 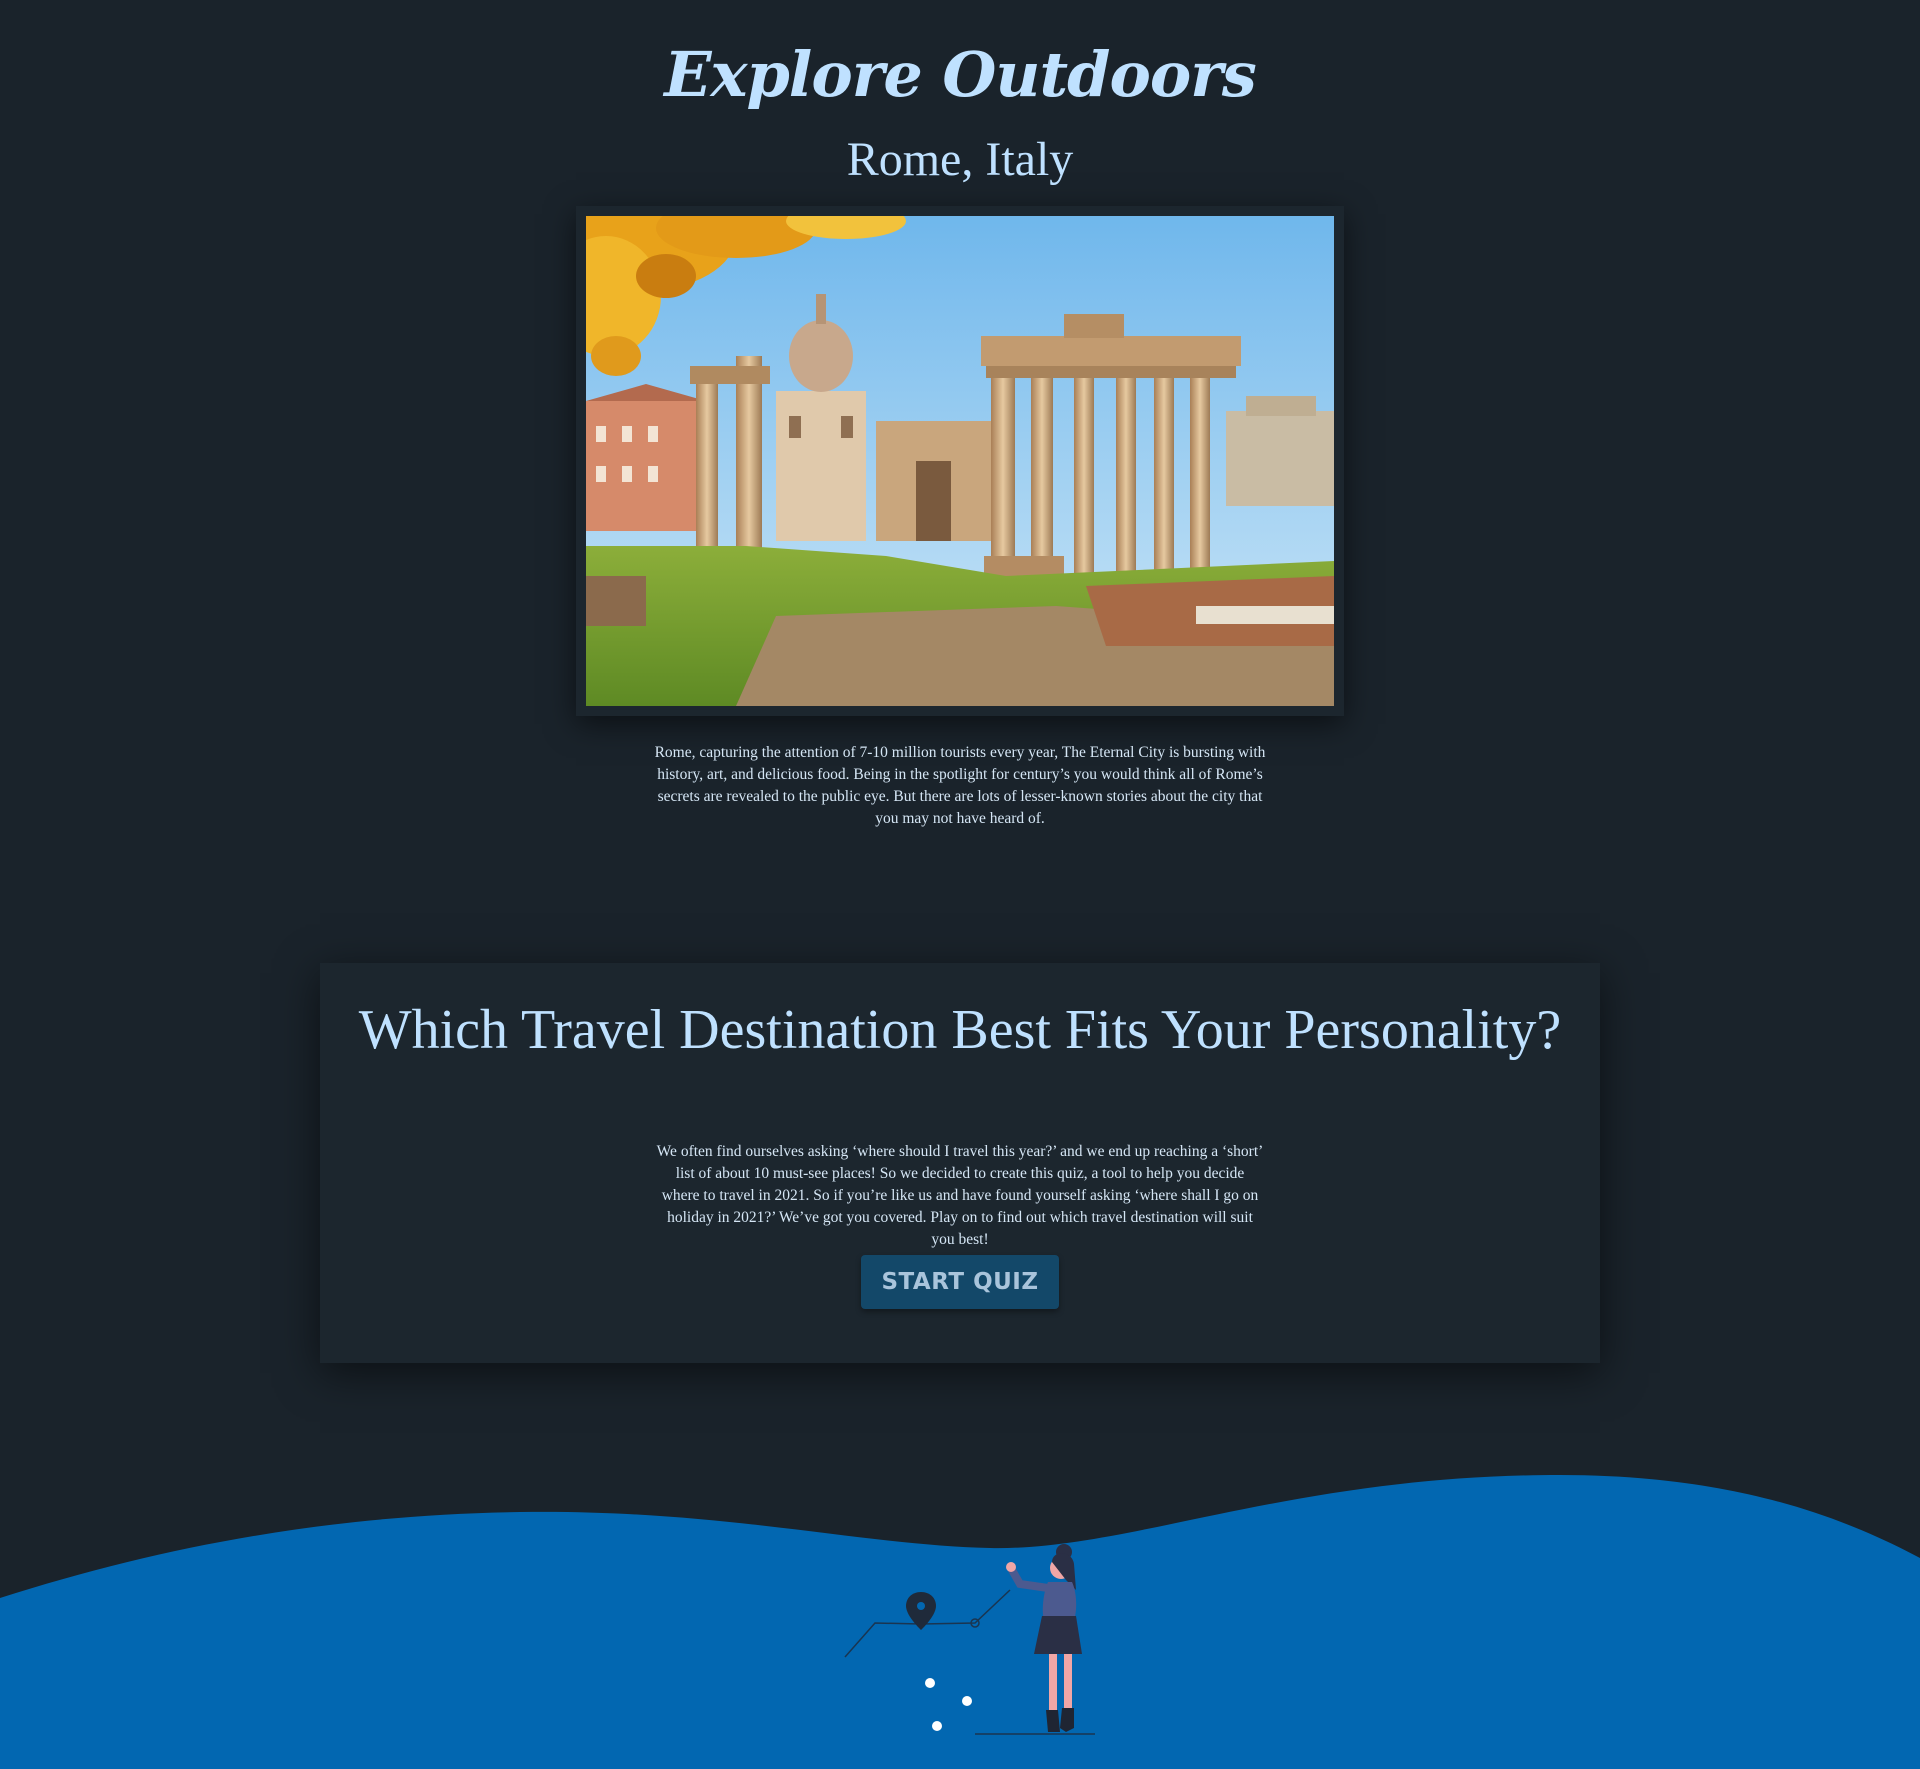 What do you see at coordinates (960, 1282) in the screenshot?
I see `start-quiz-button: START QUIZ` at bounding box center [960, 1282].